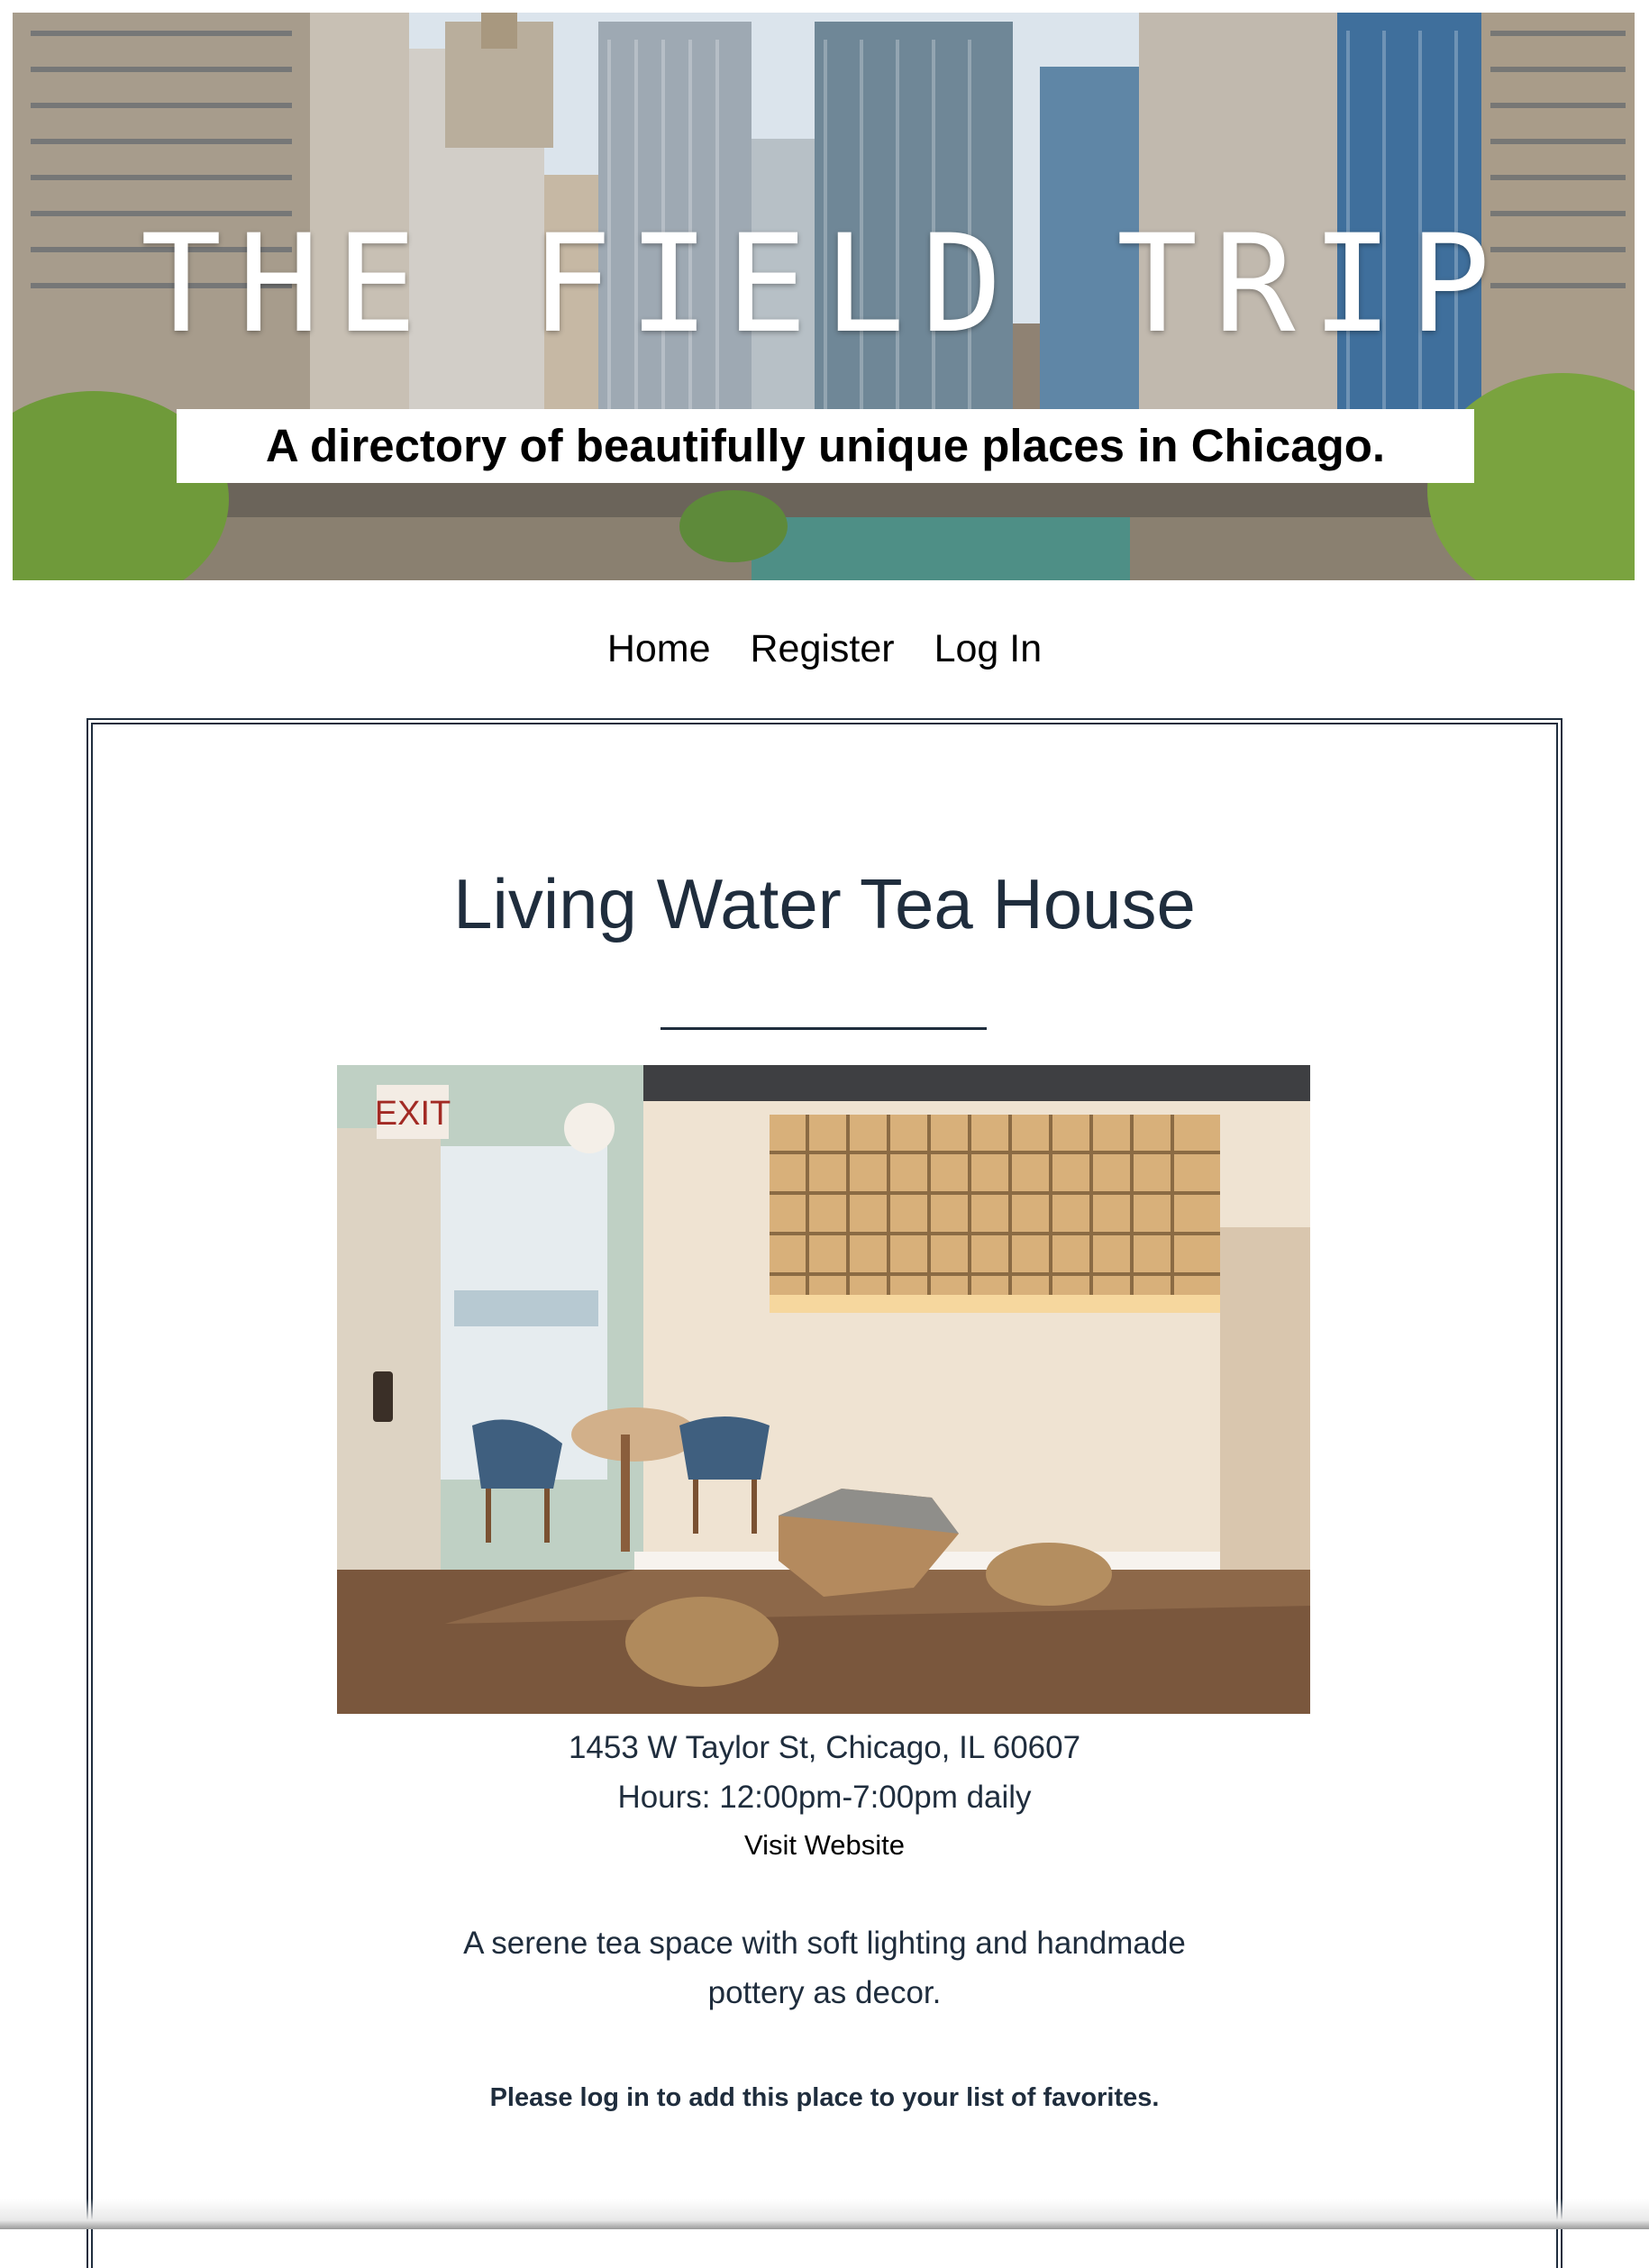 The image size is (1649, 2268). I want to click on place-address: 1453 W Taylor St, Chicago, IL 60607, so click(824, 1747).